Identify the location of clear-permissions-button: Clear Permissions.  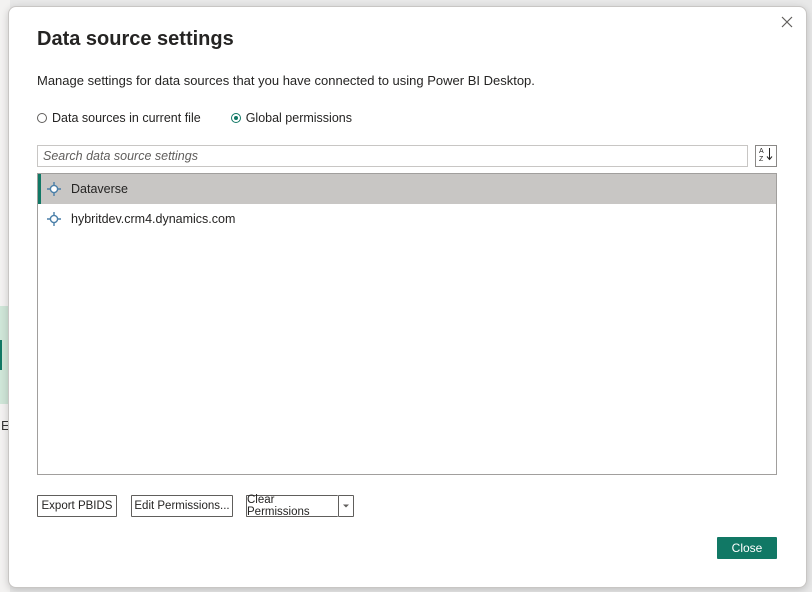
(292, 506).